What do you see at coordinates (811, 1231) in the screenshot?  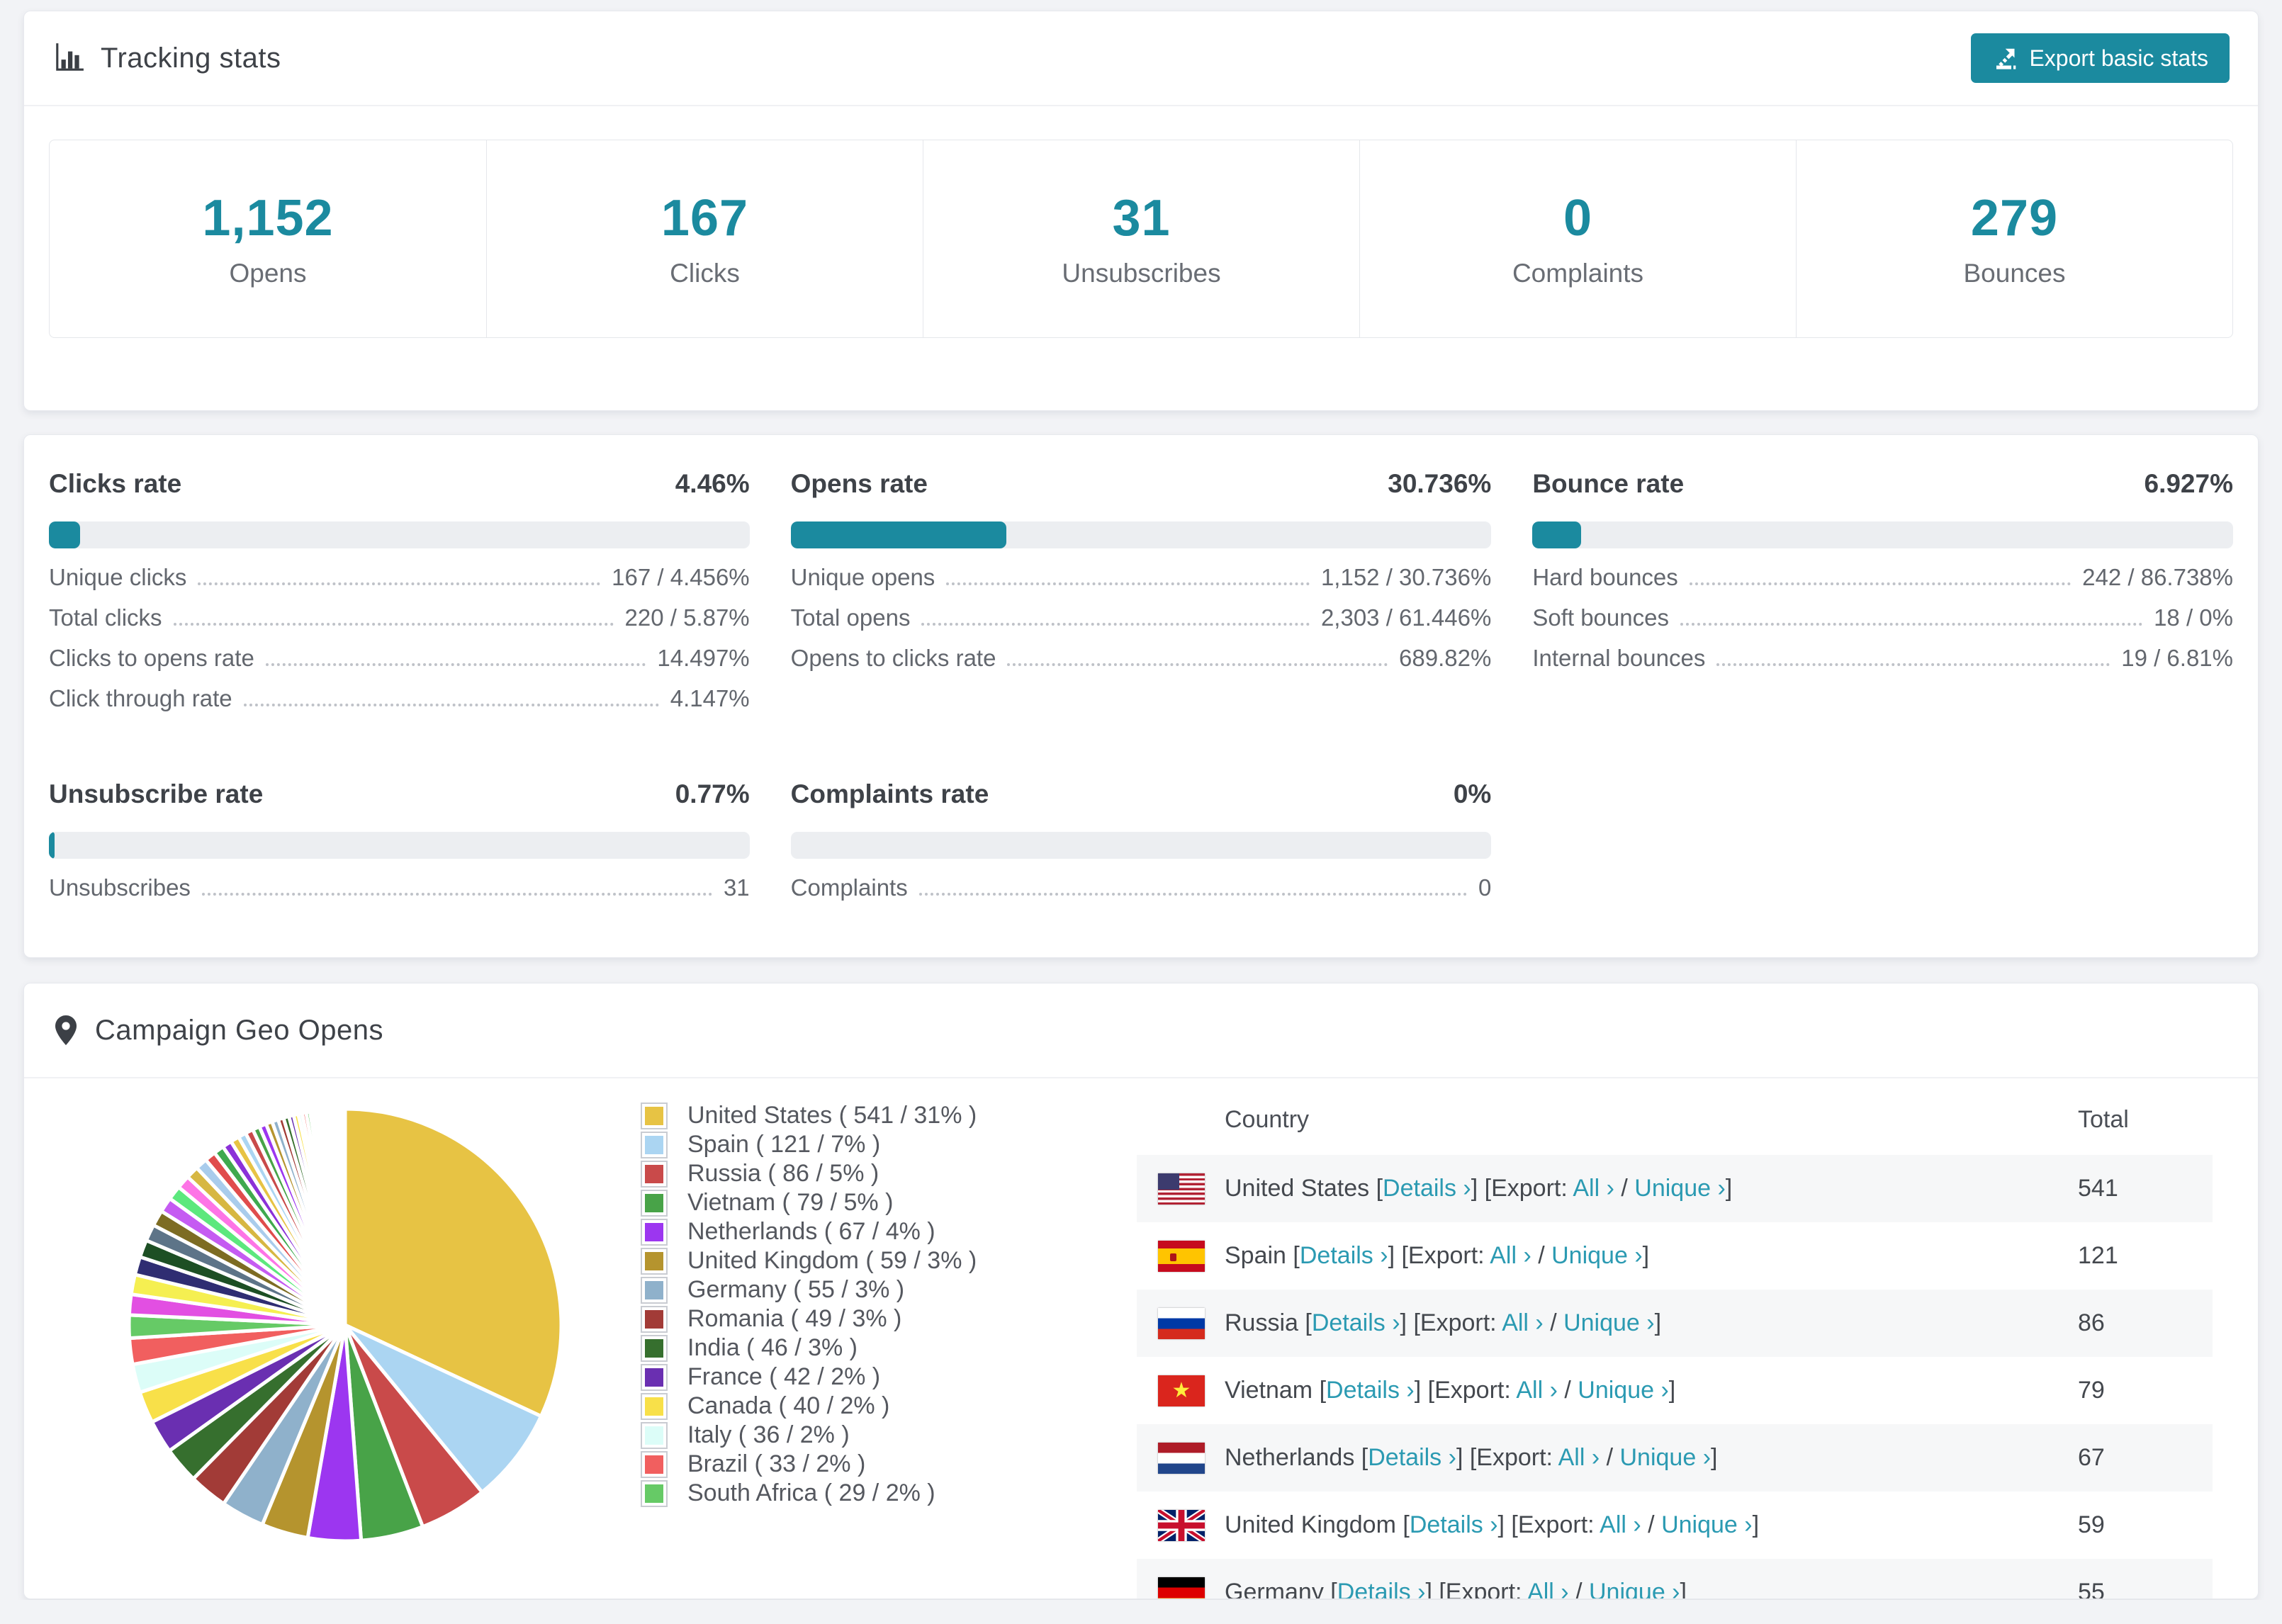 I see `legend-label: Netherlands ( 67 / 4% )` at bounding box center [811, 1231].